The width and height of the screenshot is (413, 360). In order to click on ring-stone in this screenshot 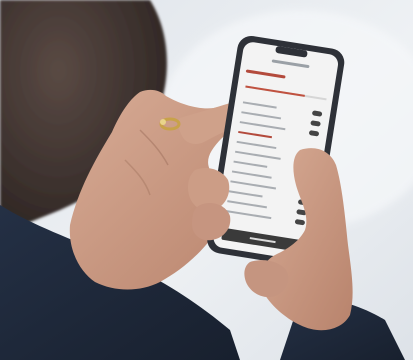, I will do `click(163, 122)`.